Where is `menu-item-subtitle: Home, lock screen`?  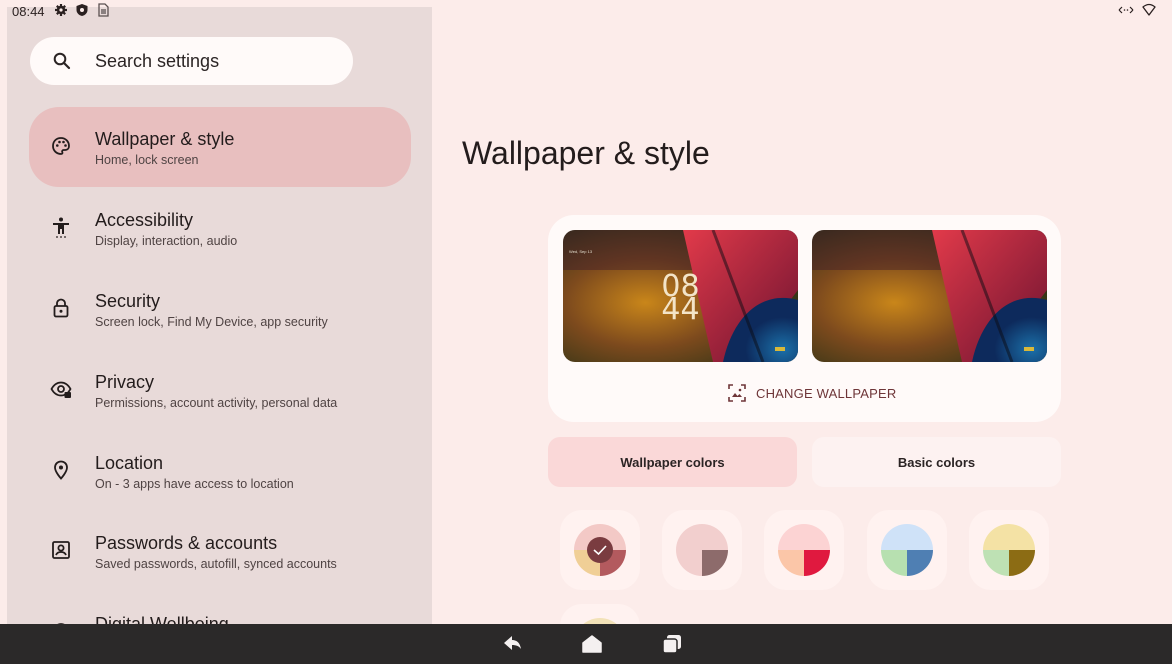 menu-item-subtitle: Home, lock screen is located at coordinates (147, 160).